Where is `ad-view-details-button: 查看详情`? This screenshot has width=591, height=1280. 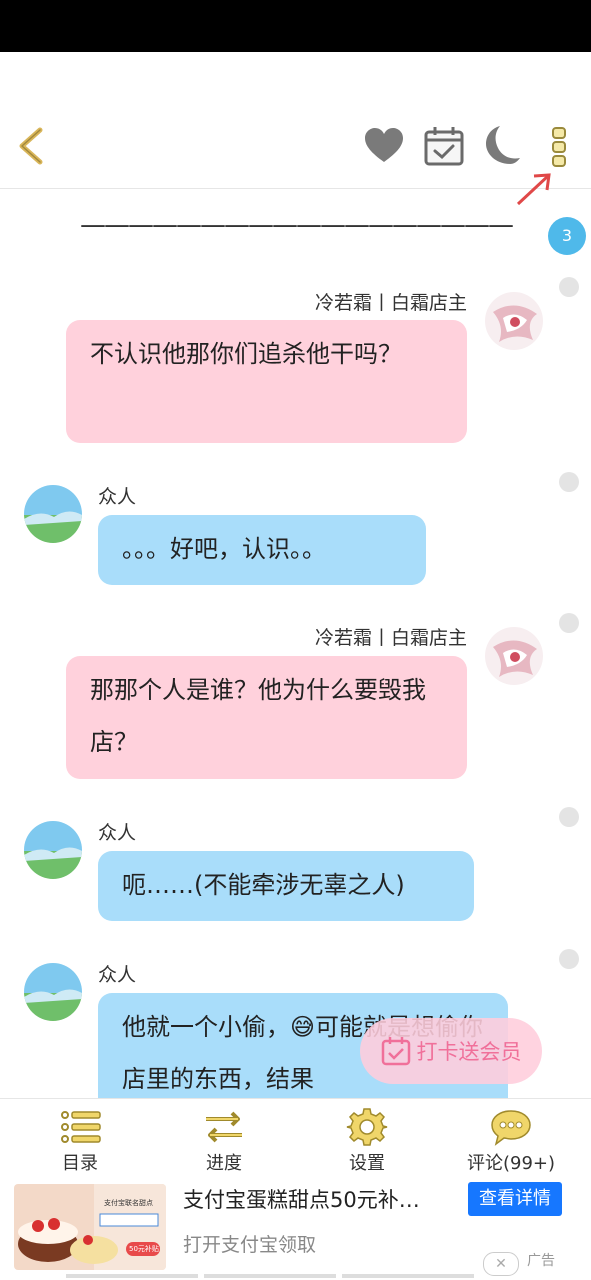 ad-view-details-button: 查看详情 is located at coordinates (515, 1199).